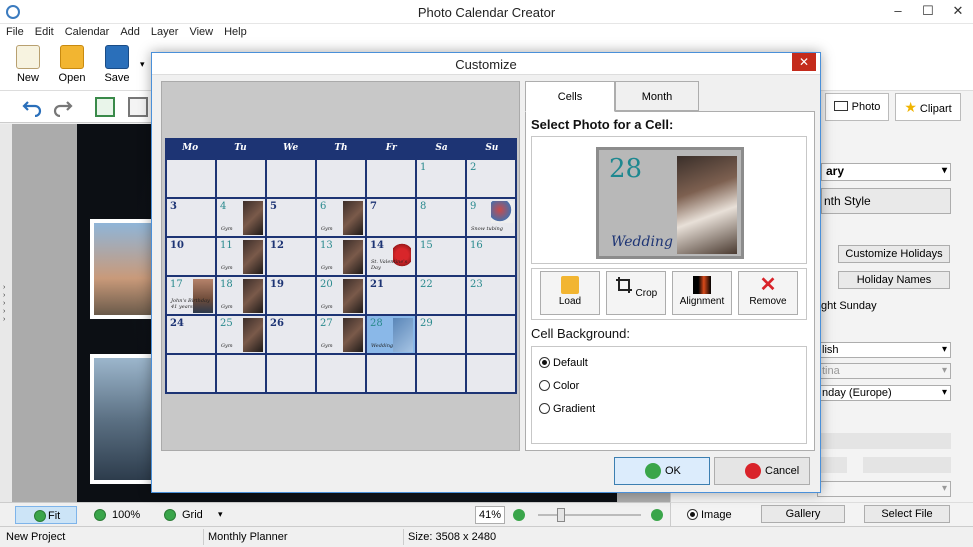 This screenshot has width=973, height=547. I want to click on calendar-day-cell: 4 Gym, so click(242, 218).